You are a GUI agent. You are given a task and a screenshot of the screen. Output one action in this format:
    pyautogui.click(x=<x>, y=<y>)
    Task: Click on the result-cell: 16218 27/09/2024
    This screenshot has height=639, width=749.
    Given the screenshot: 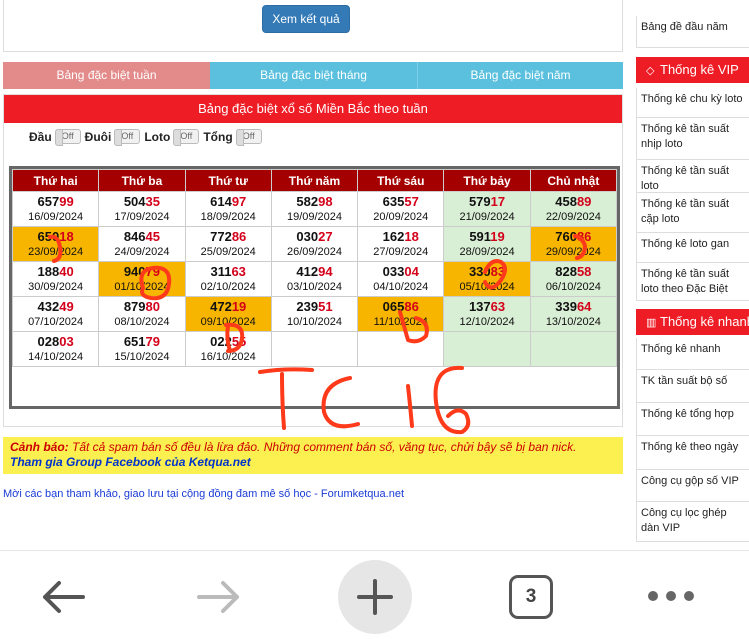 What is the action you would take?
    pyautogui.click(x=401, y=244)
    